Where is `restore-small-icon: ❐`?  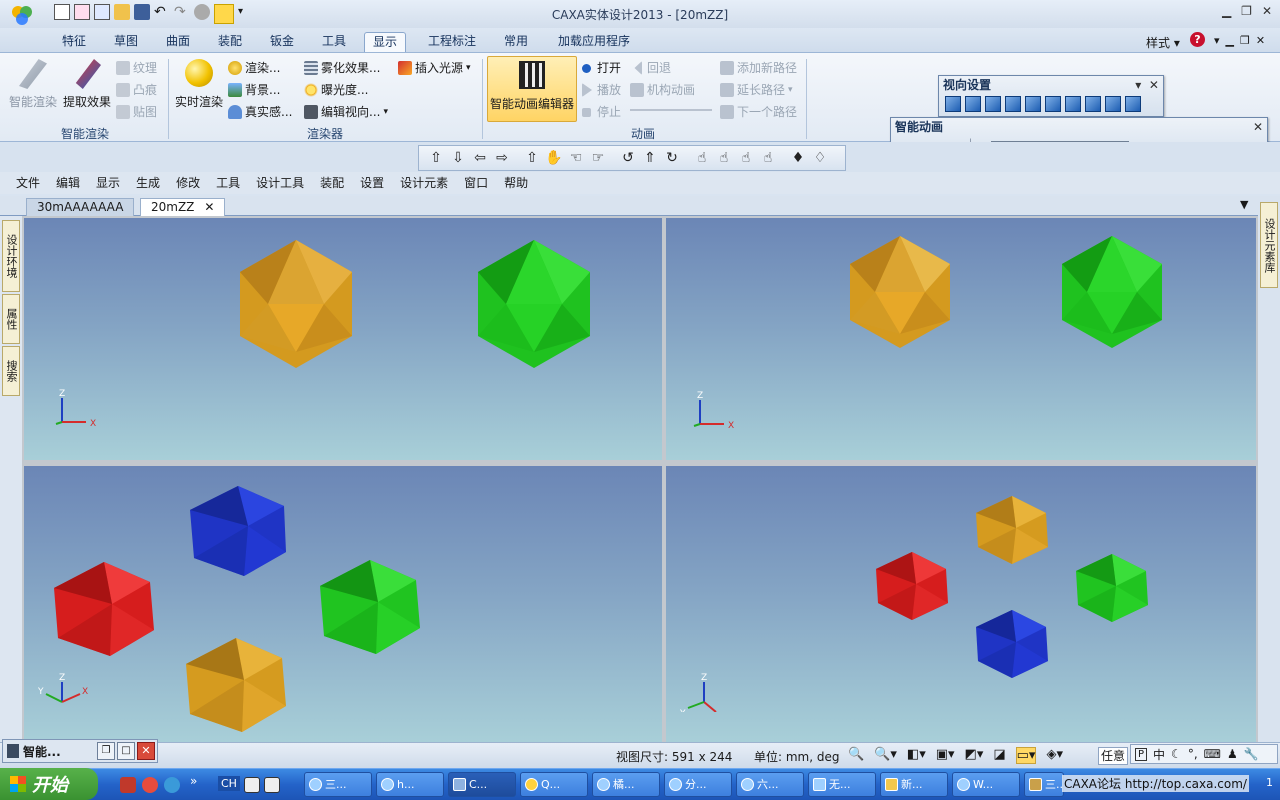
restore-small-icon: ❐ is located at coordinates (106, 751).